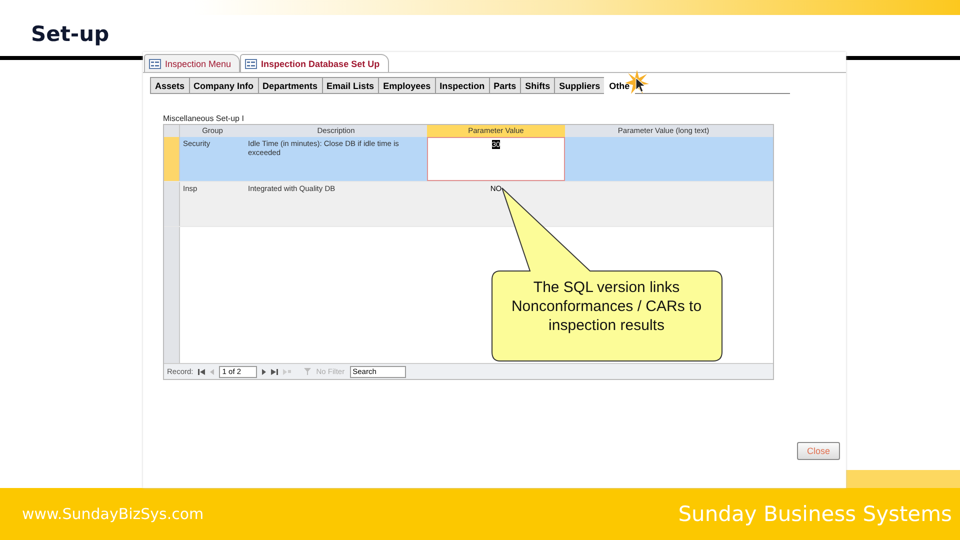 The width and height of the screenshot is (960, 540). What do you see at coordinates (606, 306) in the screenshot?
I see `callout-text: The SQL version links Nonconformances / CARs to inspection results` at bounding box center [606, 306].